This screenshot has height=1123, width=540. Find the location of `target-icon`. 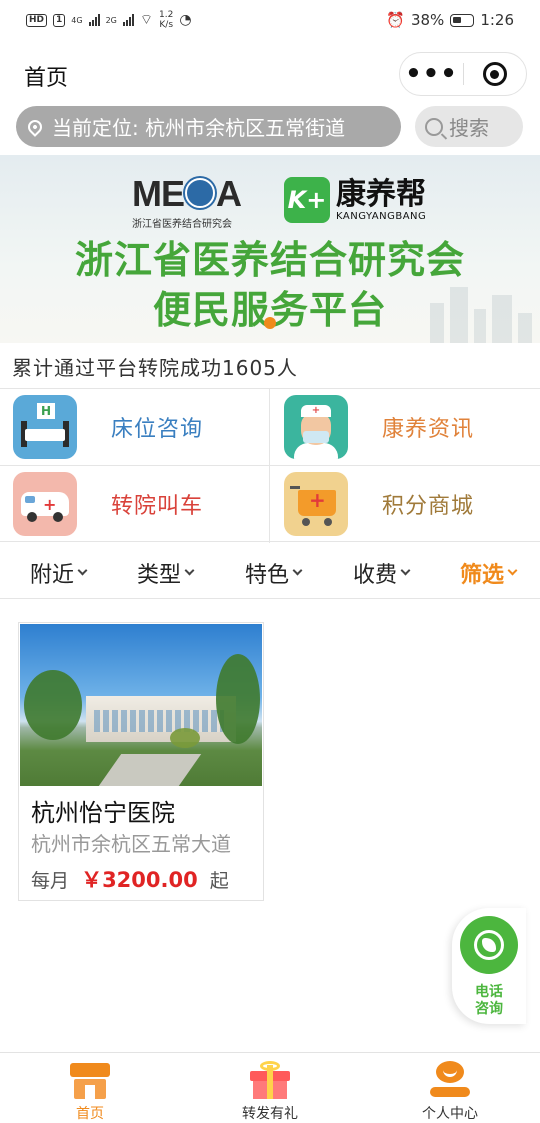

target-icon is located at coordinates (494, 74).